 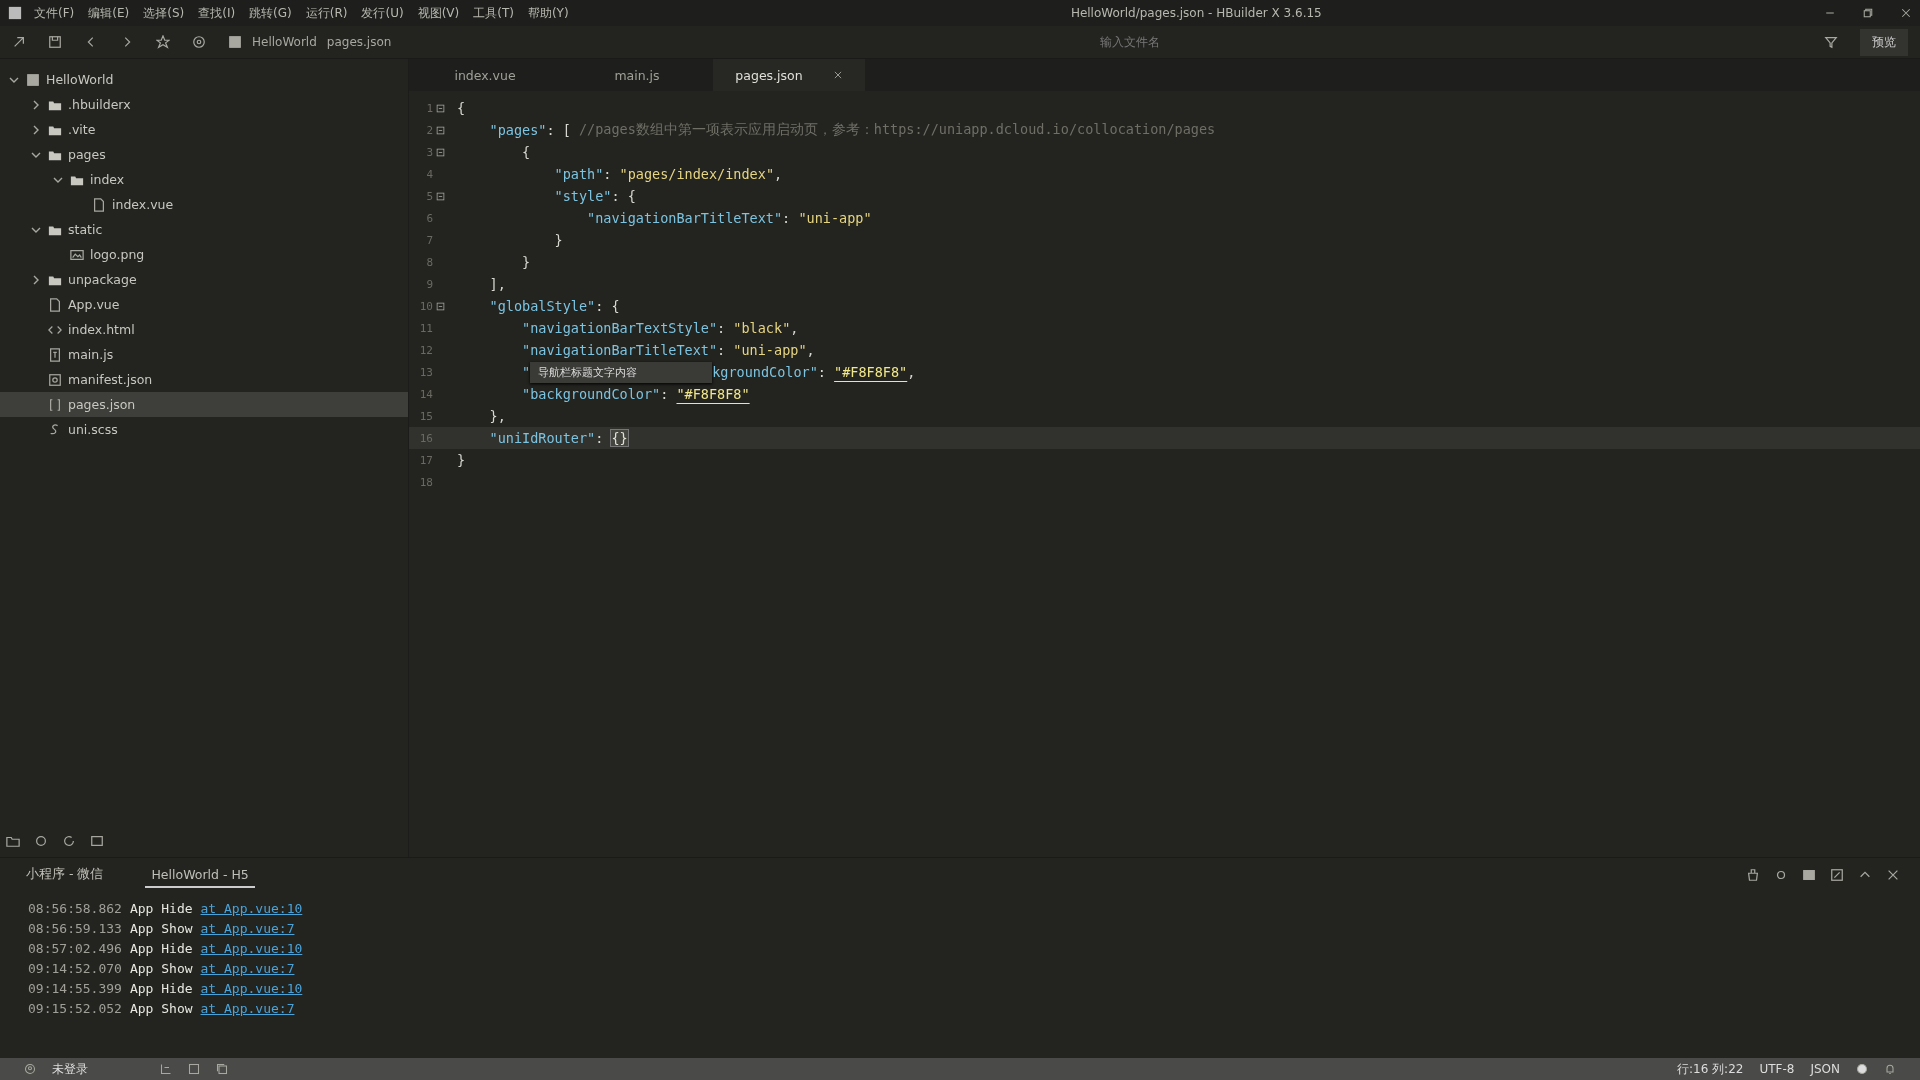 What do you see at coordinates (204, 154) in the screenshot?
I see `tree-item: pages` at bounding box center [204, 154].